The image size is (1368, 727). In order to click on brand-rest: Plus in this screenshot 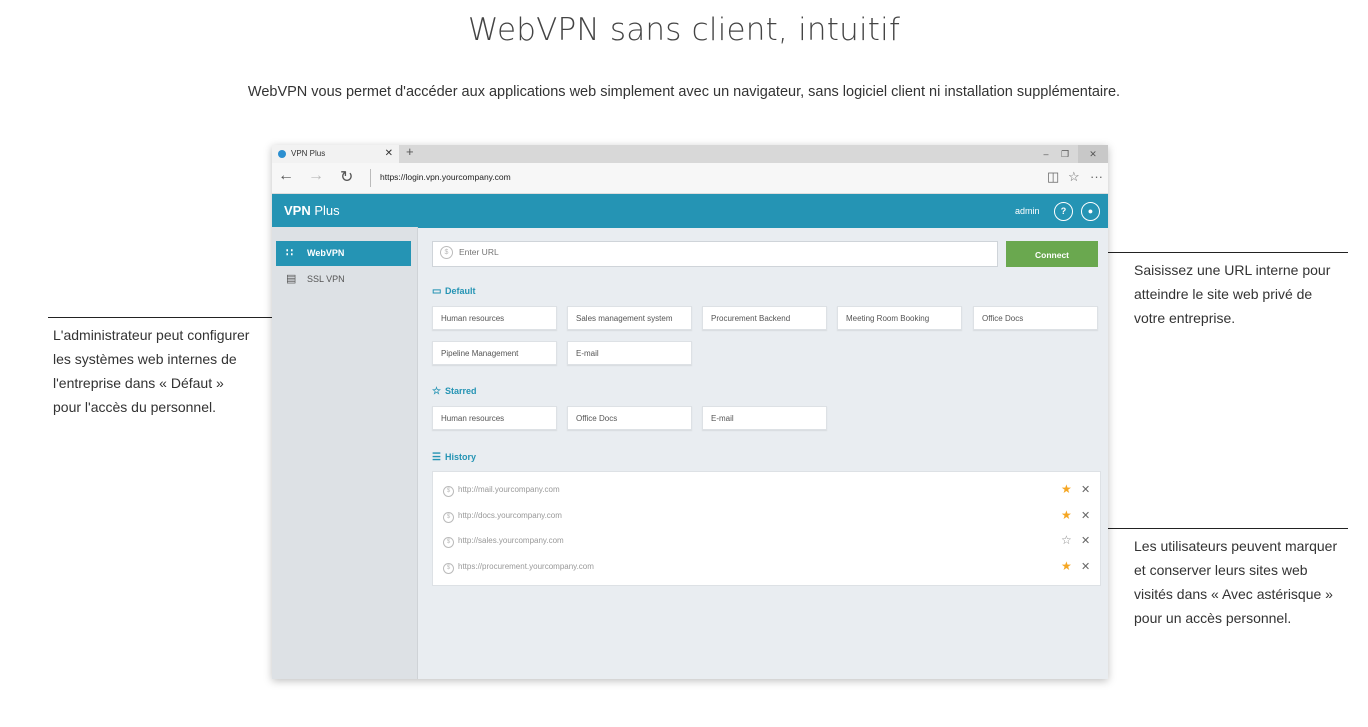, I will do `click(325, 210)`.